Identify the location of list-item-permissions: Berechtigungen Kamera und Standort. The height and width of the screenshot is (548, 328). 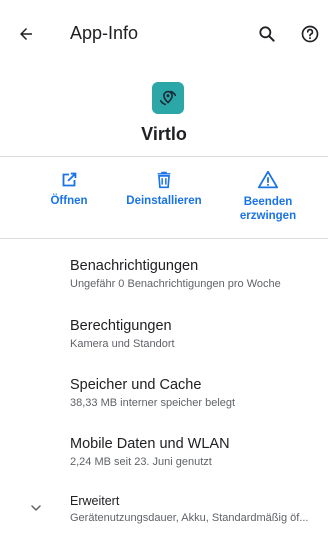
(195, 334).